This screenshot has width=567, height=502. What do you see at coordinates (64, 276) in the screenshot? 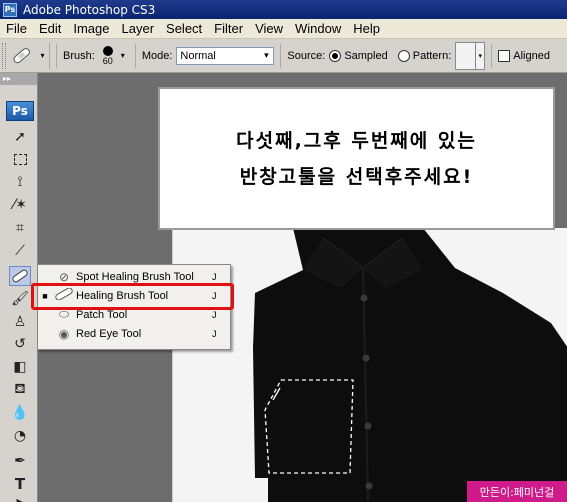
I see `spot-healing-brush-icon: ⊘` at bounding box center [64, 276].